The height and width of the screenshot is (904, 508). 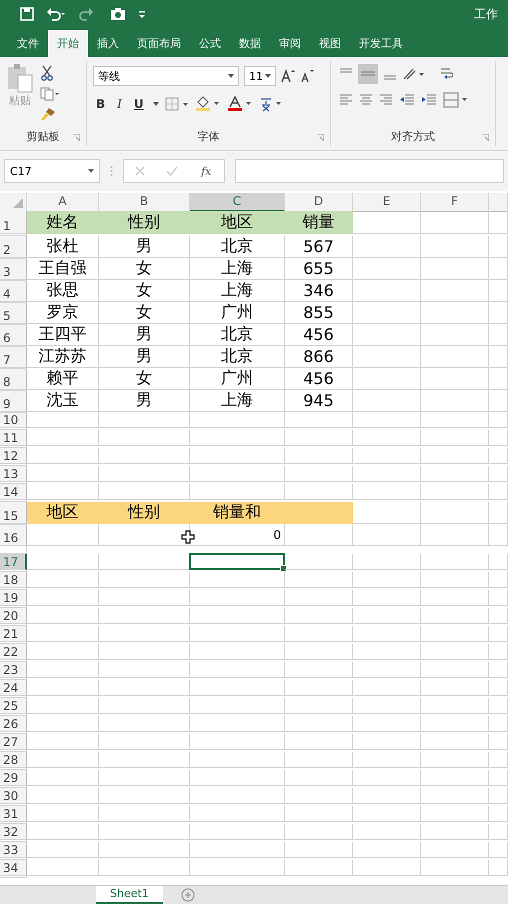 I want to click on align-left-icon, so click(x=346, y=100).